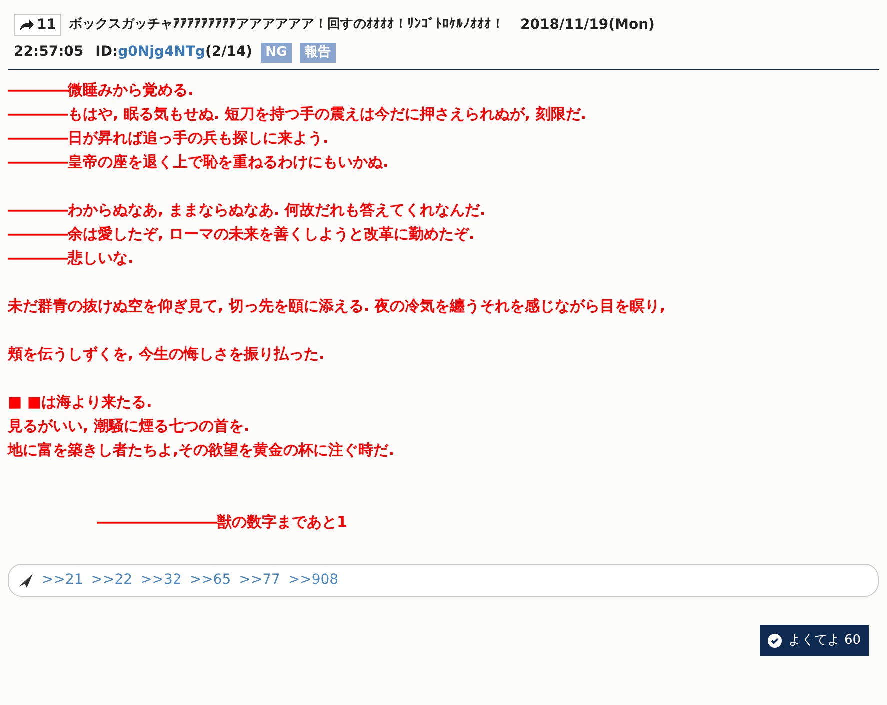  I want to click on reply-link: >>22, so click(112, 580).